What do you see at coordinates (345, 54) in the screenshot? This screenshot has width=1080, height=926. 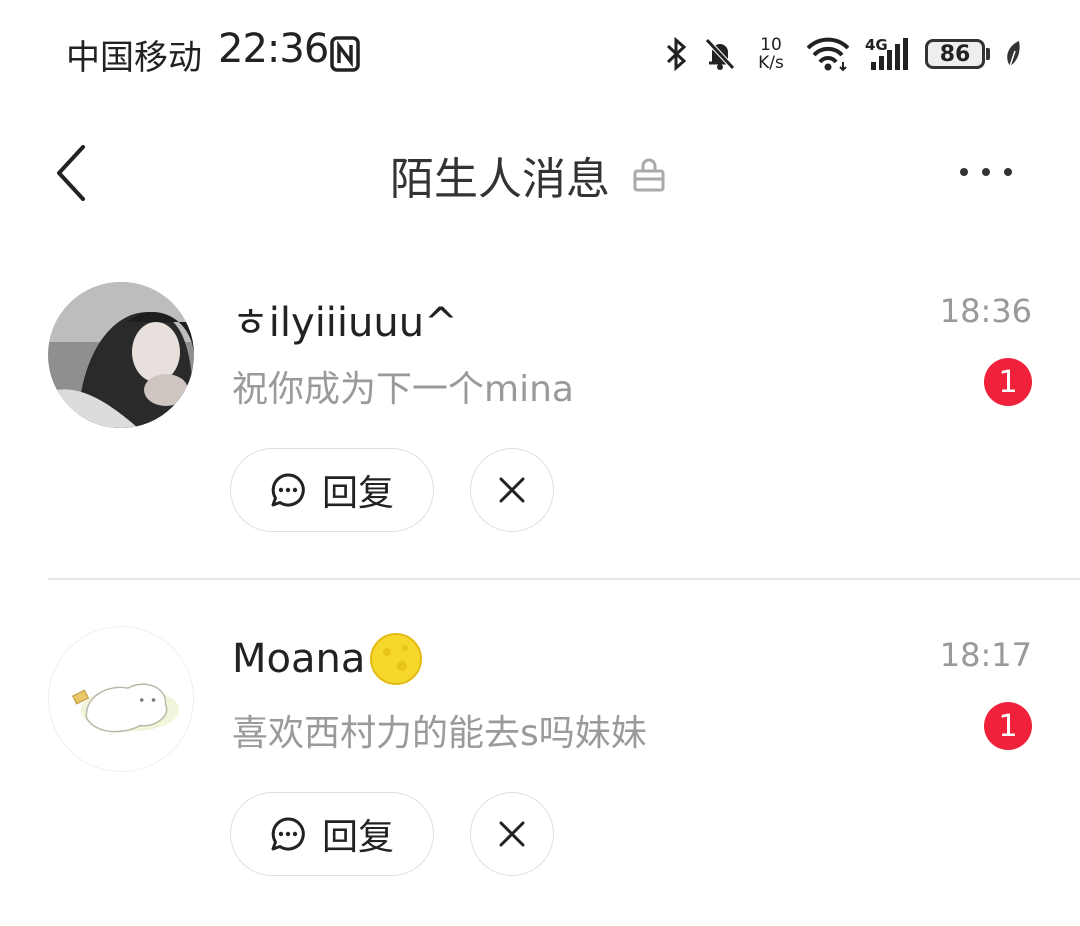 I see `nfc-icon` at bounding box center [345, 54].